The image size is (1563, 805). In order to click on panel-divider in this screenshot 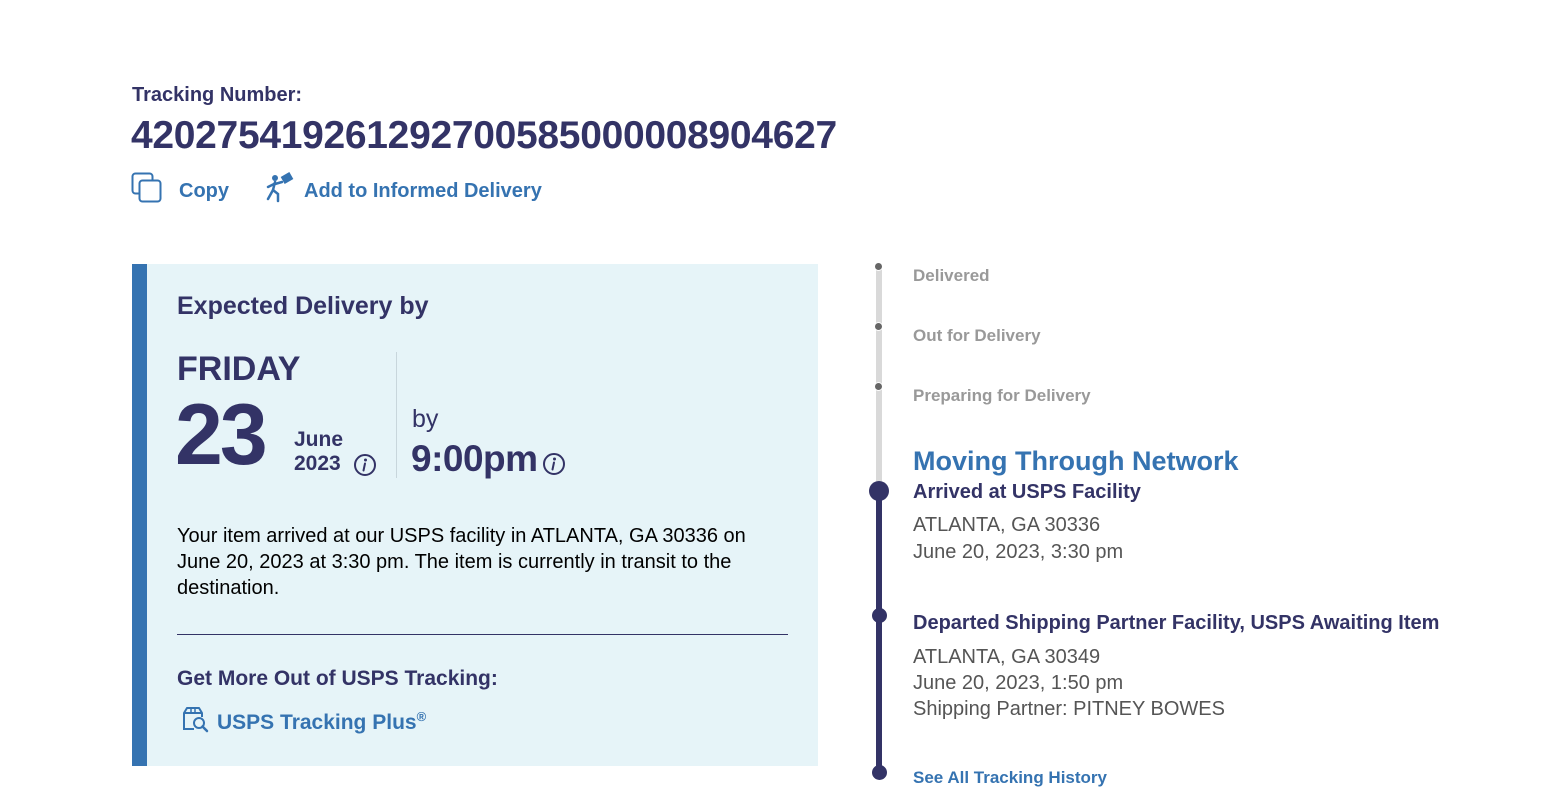, I will do `click(482, 634)`.